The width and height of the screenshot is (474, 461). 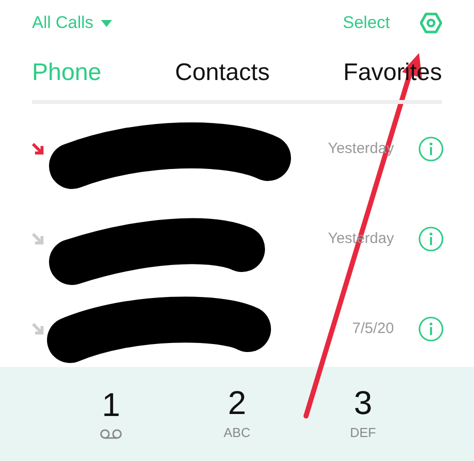 I want to click on dial-key: 1, so click(x=111, y=414).